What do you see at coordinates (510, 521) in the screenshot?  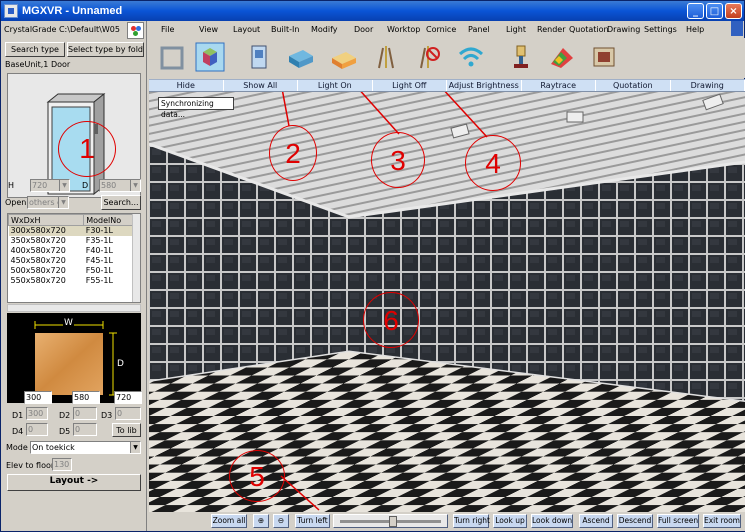 I see `look-up-button: Look up` at bounding box center [510, 521].